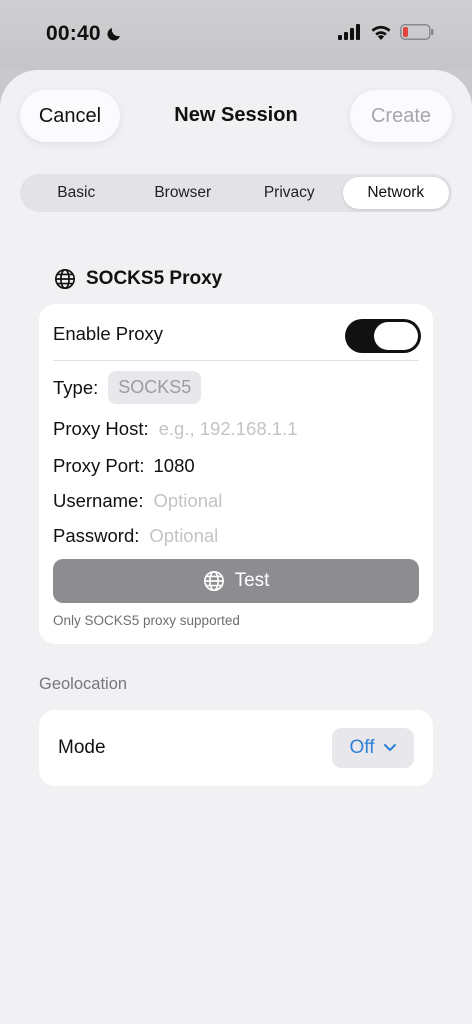 The image size is (472, 1024). Describe the element at coordinates (187, 501) in the screenshot. I see `username-input: Optional` at that location.